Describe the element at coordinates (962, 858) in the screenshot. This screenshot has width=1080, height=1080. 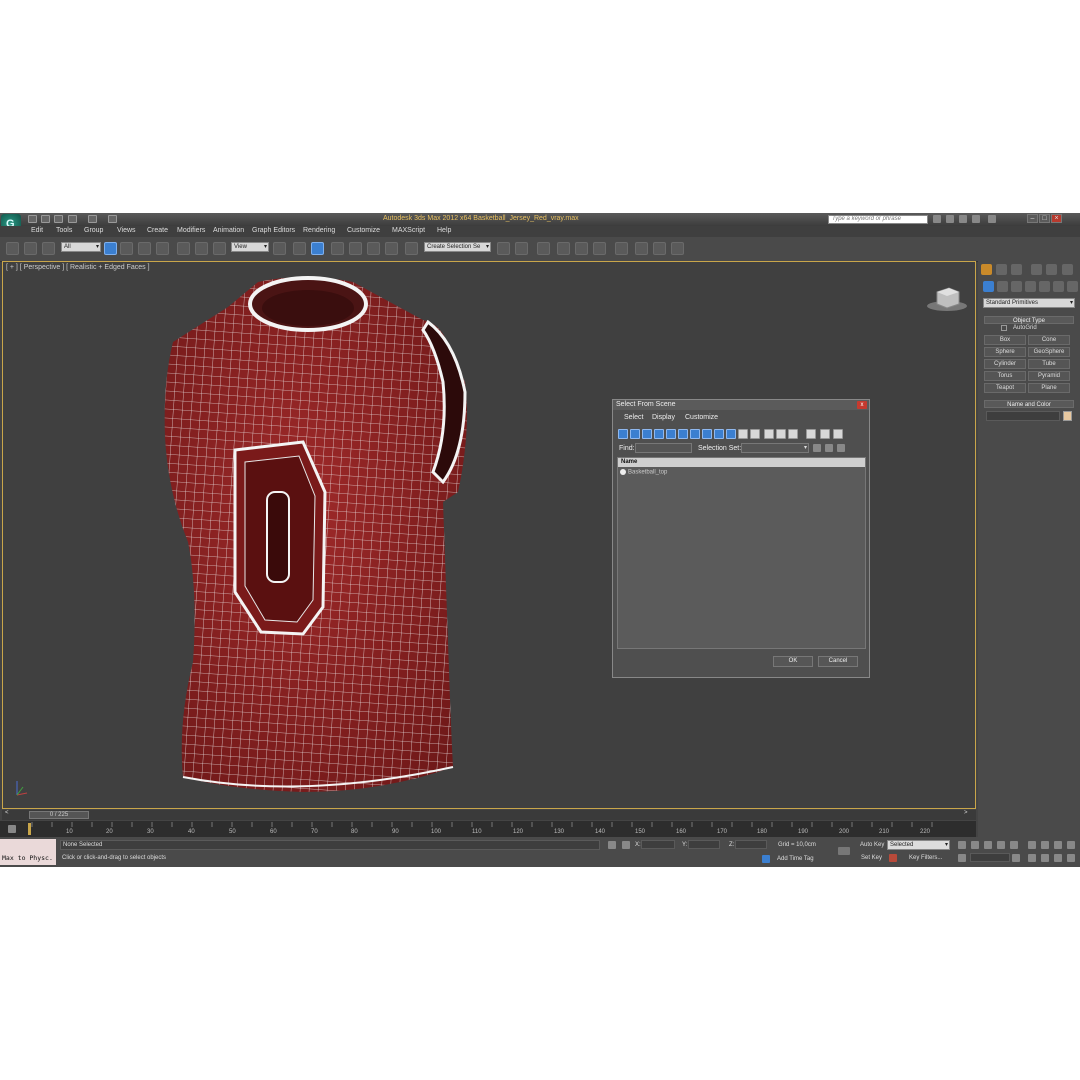
I see `key-mode-toggle-icon` at that location.